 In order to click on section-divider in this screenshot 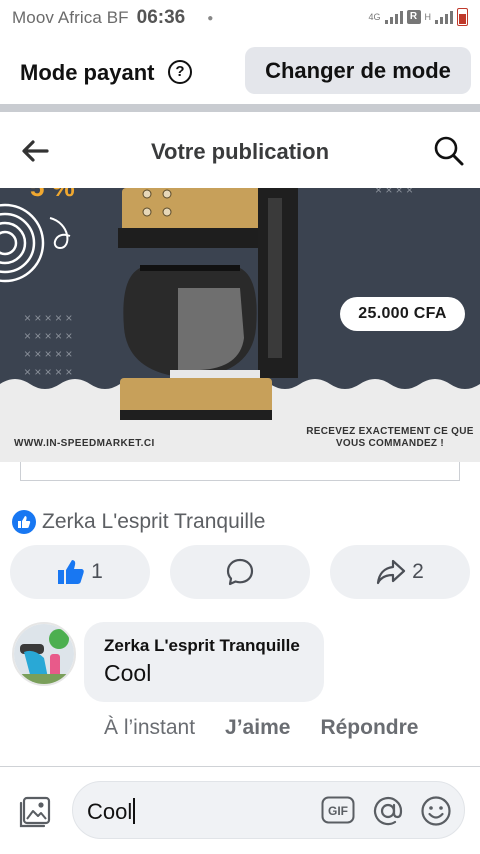, I will do `click(240, 108)`.